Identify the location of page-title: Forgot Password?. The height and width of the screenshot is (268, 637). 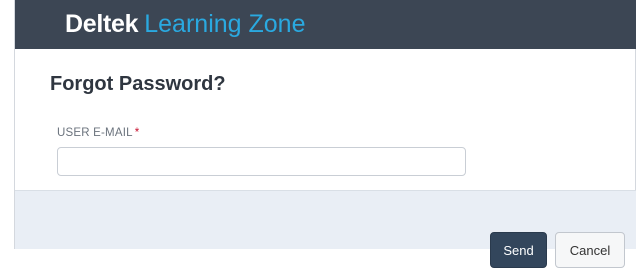
(138, 84).